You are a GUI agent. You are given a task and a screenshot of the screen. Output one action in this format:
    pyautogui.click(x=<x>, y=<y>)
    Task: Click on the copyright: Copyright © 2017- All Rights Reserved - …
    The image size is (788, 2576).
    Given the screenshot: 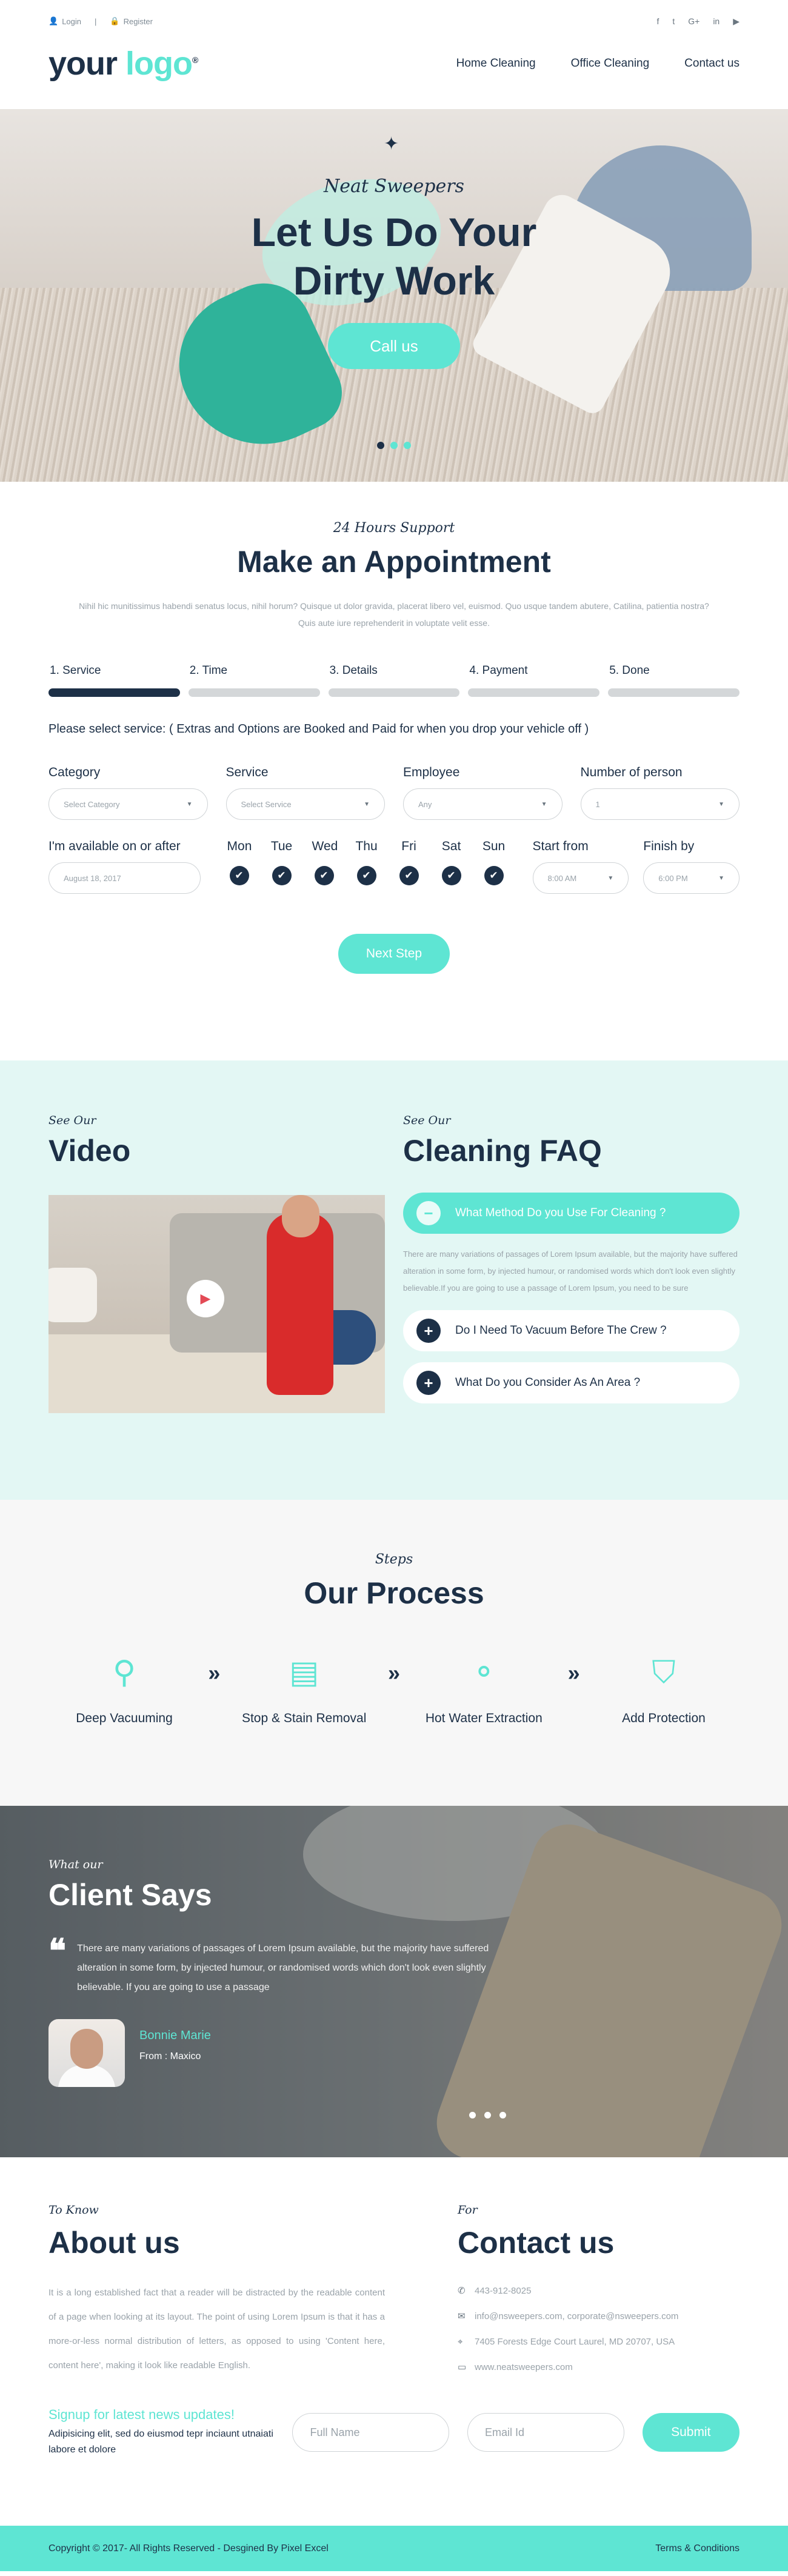 What is the action you would take?
    pyautogui.click(x=188, y=2548)
    